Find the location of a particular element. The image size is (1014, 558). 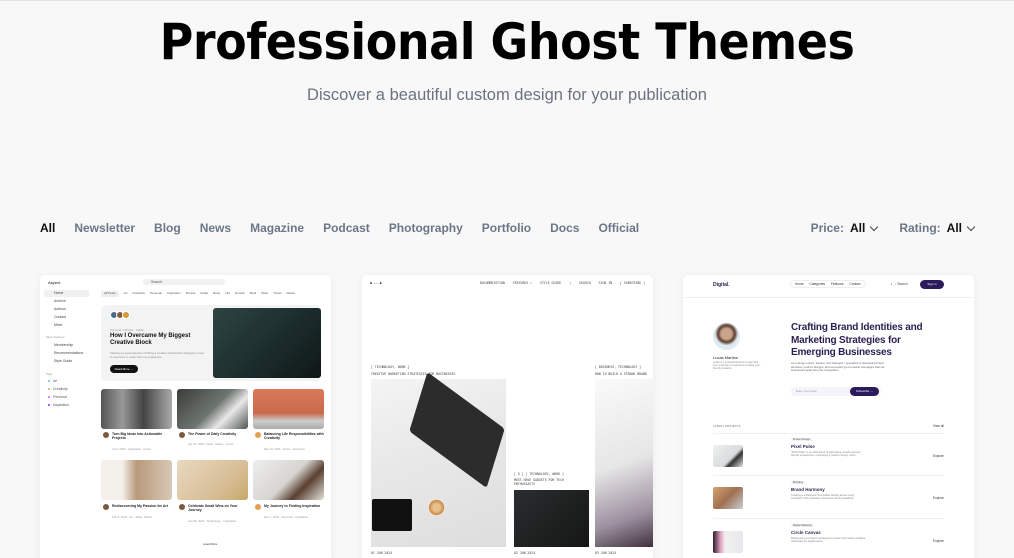

preview-sidebar-item: Contact is located at coordinates (60, 317).